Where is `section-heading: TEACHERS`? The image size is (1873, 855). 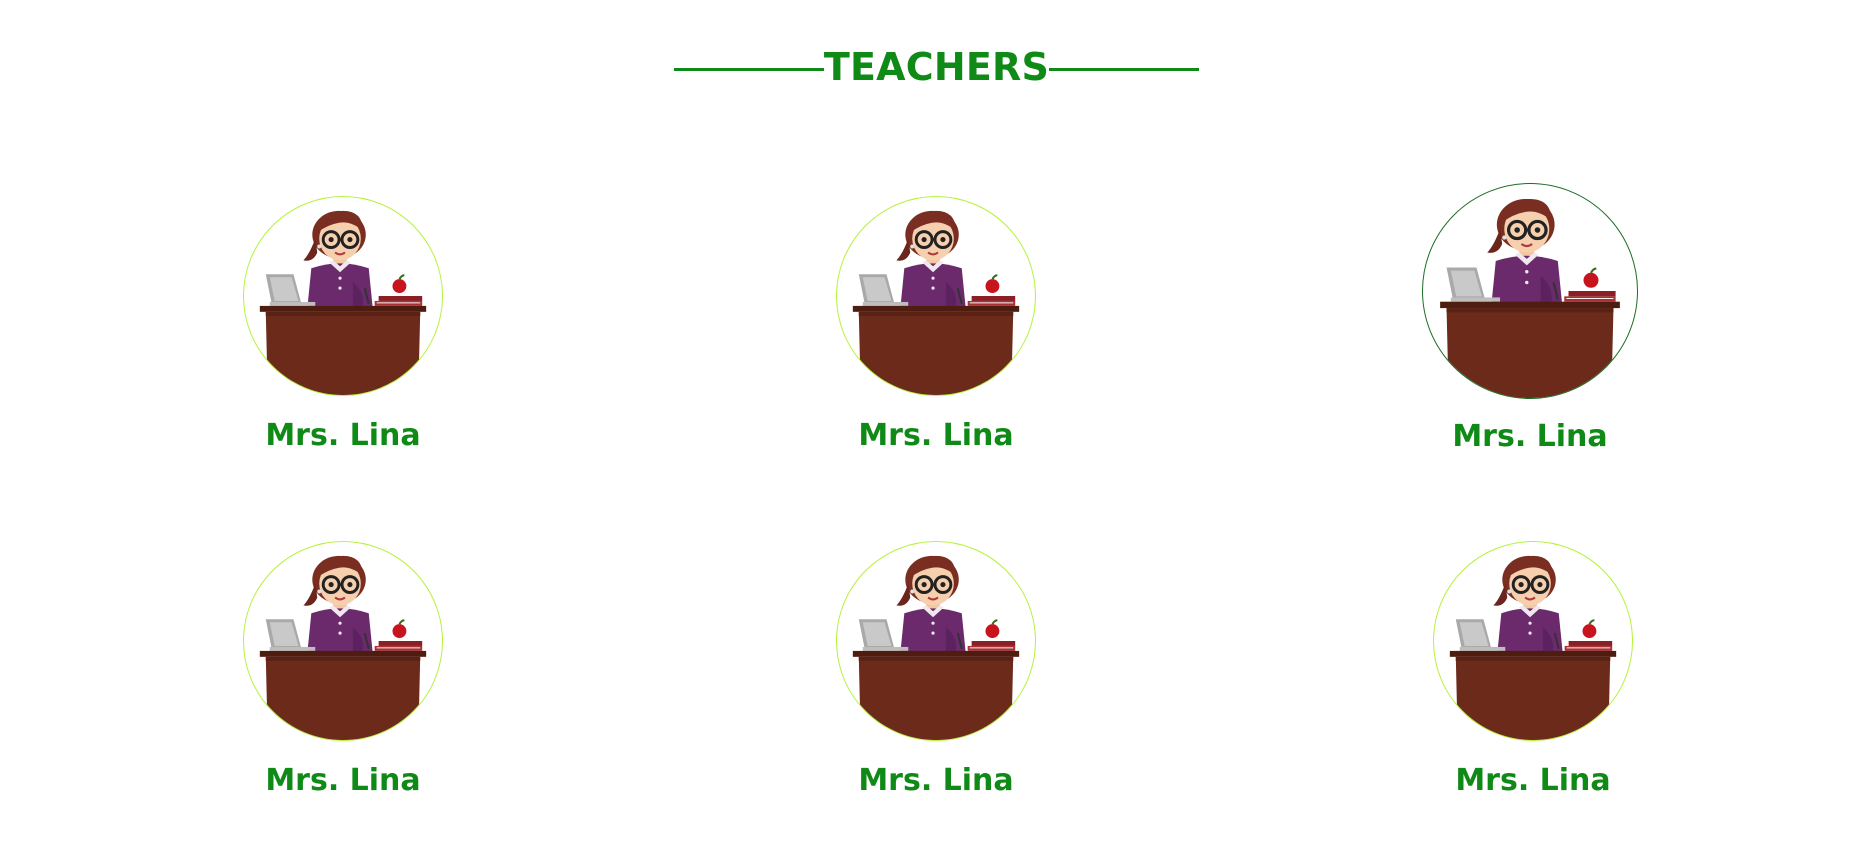 section-heading: TEACHERS is located at coordinates (936, 62).